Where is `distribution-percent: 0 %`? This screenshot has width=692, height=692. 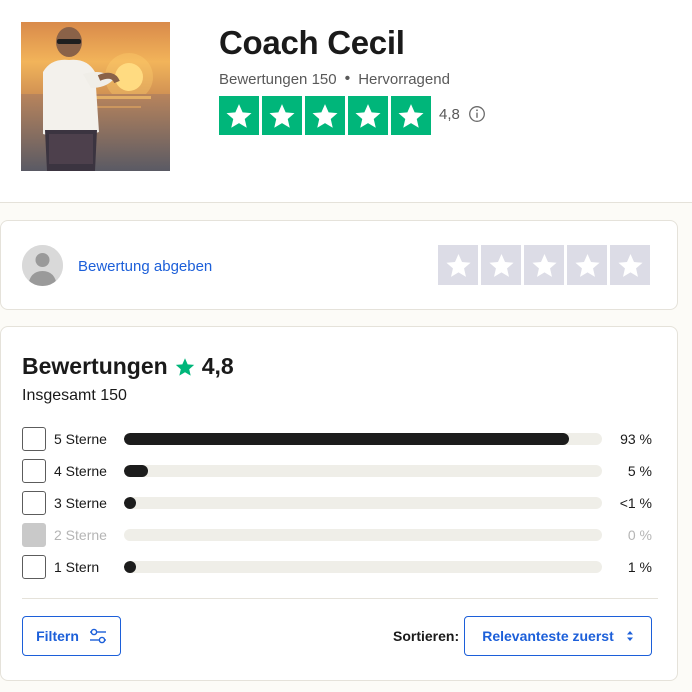
distribution-percent: 0 % is located at coordinates (639, 535).